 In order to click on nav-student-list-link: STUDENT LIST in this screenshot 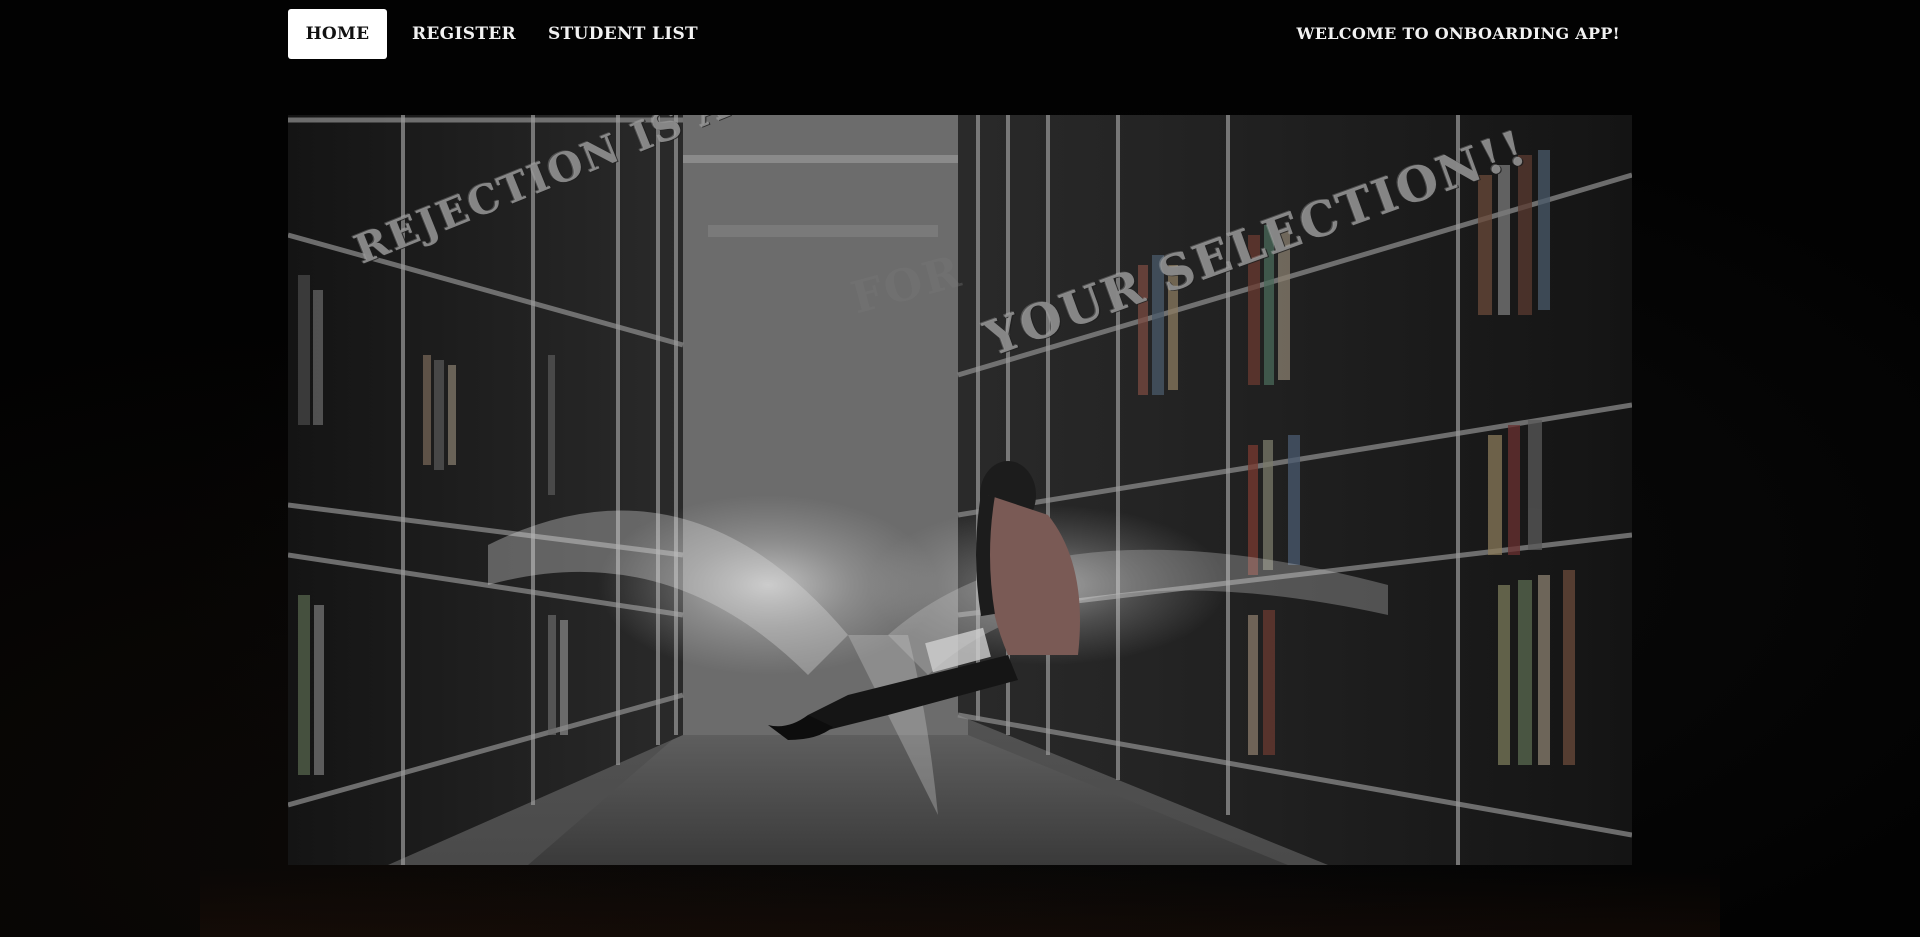, I will do `click(623, 34)`.